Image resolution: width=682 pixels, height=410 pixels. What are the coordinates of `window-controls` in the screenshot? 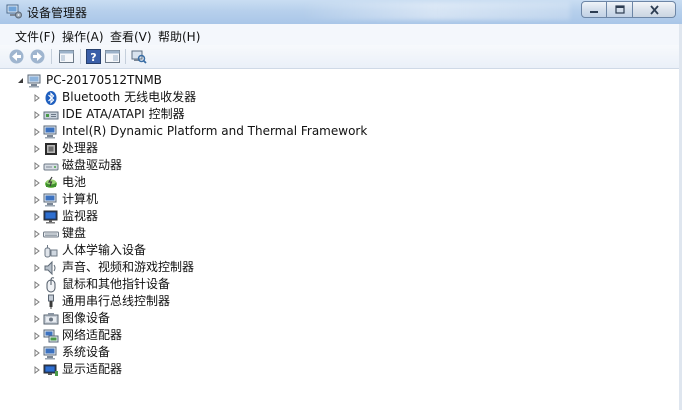 It's located at (628, 9).